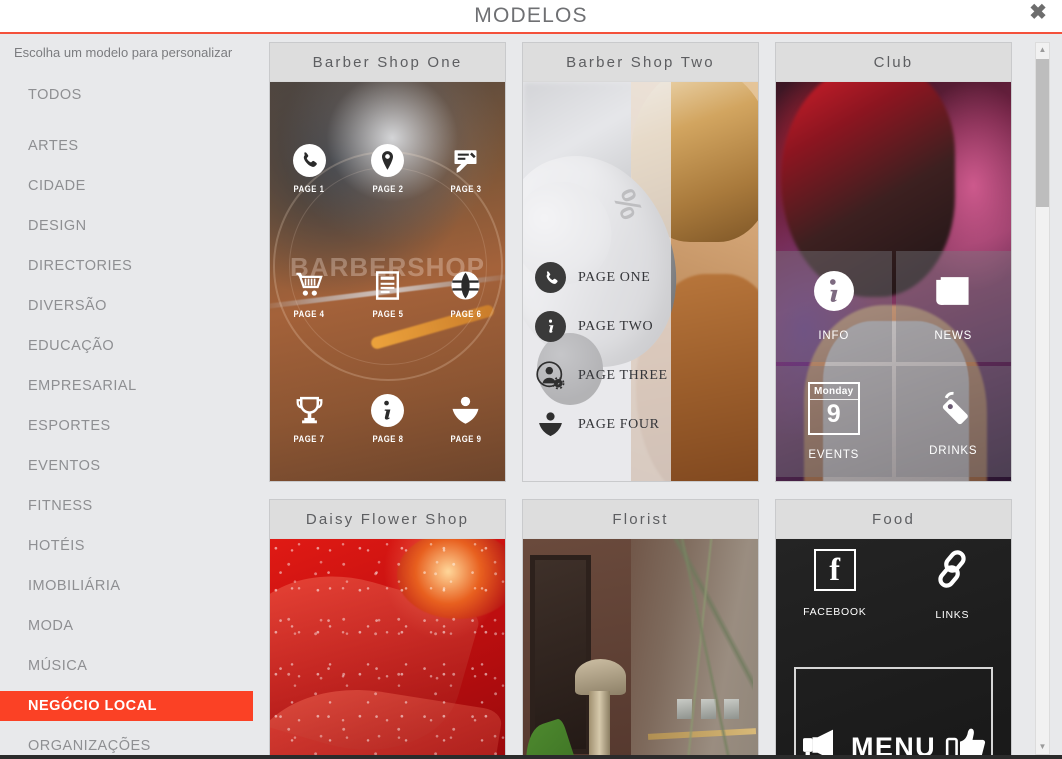  I want to click on tile-page-7: PAGE 7, so click(309, 419).